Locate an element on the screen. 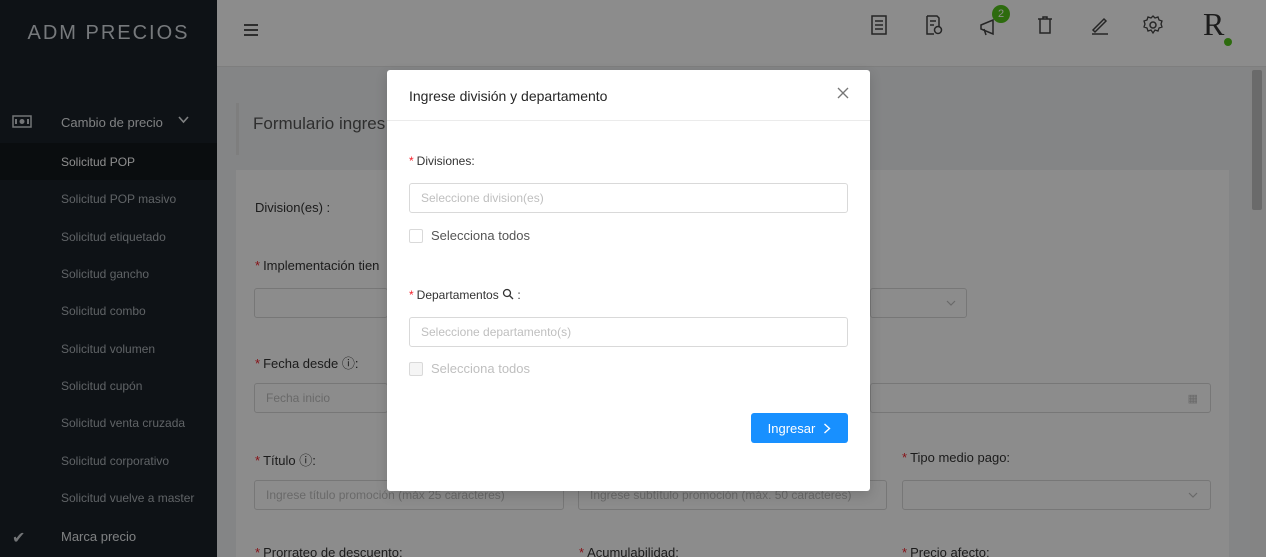  selecciona-todos-departamentos-checkbox: Selecciona todos is located at coordinates (469, 368).